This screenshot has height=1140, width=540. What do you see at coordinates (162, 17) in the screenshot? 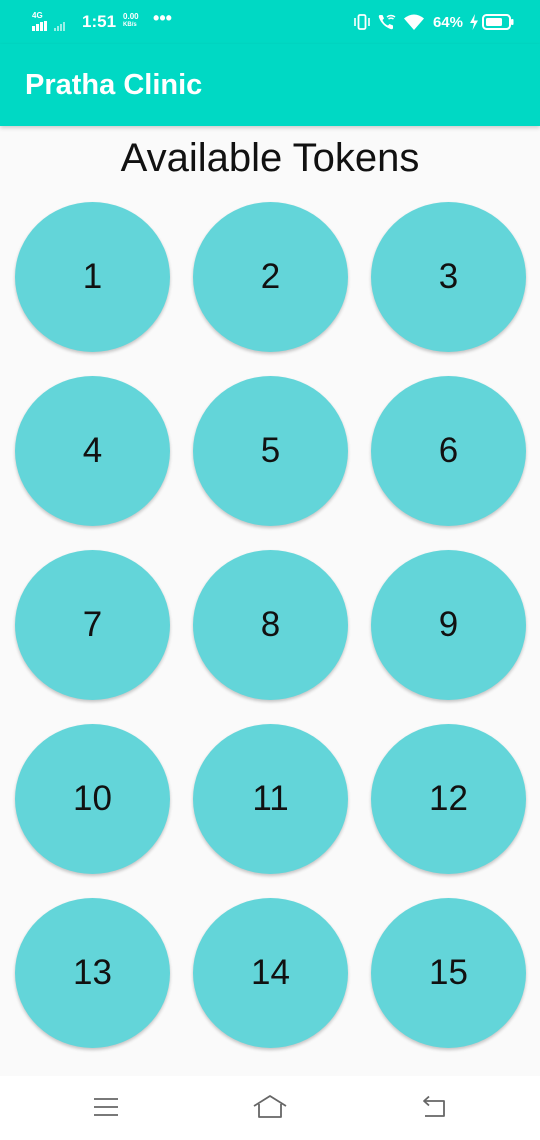
I see `more-notifications-icon: •••` at bounding box center [162, 17].